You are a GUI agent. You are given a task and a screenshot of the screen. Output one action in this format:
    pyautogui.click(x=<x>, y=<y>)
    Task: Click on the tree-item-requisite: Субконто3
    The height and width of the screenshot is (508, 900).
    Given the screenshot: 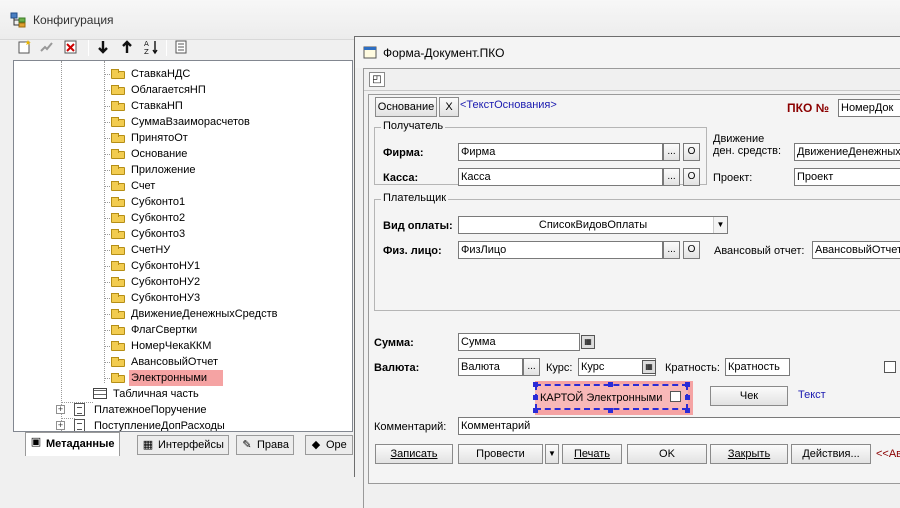 What is the action you would take?
    pyautogui.click(x=211, y=234)
    